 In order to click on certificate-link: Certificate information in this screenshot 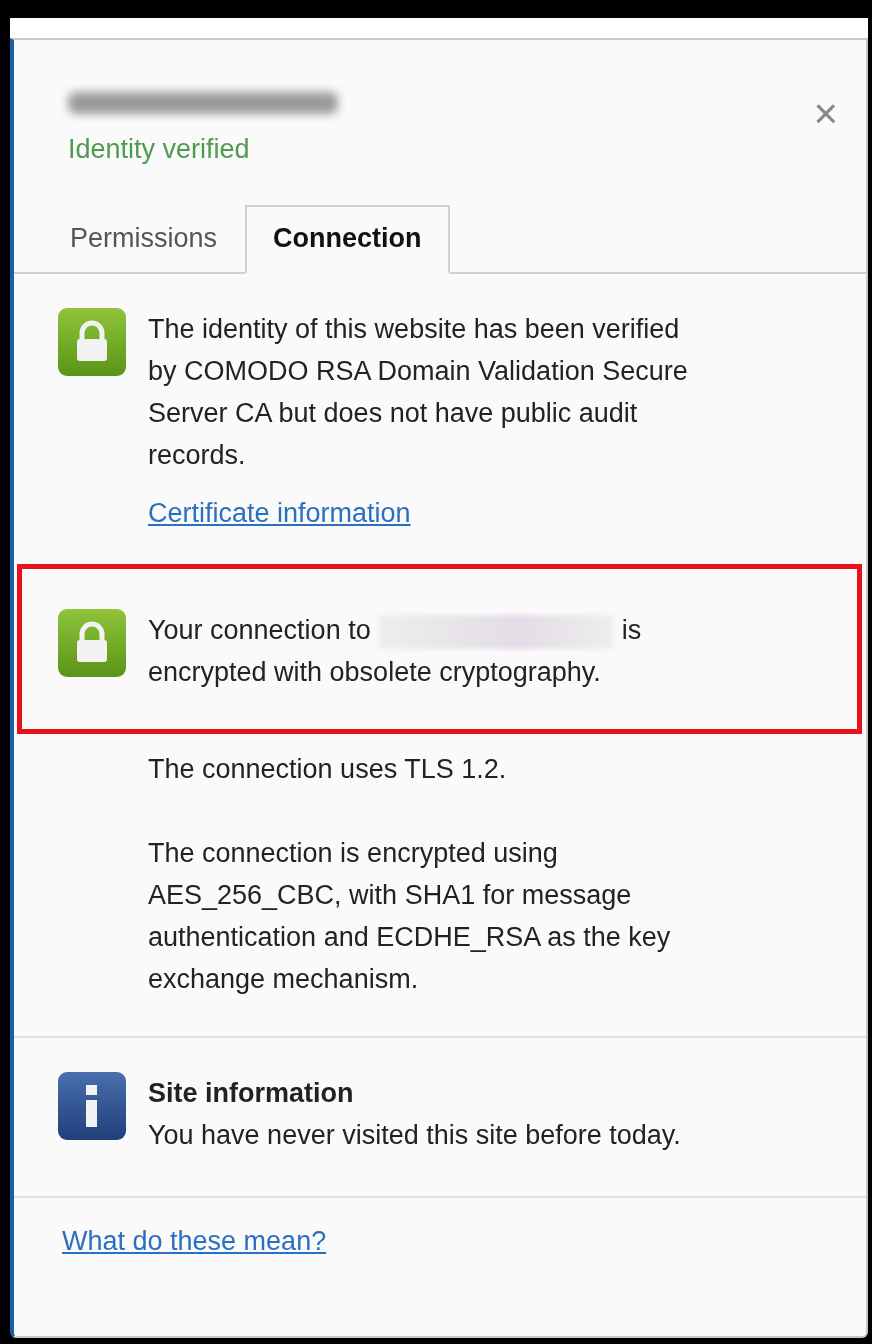, I will do `click(279, 513)`.